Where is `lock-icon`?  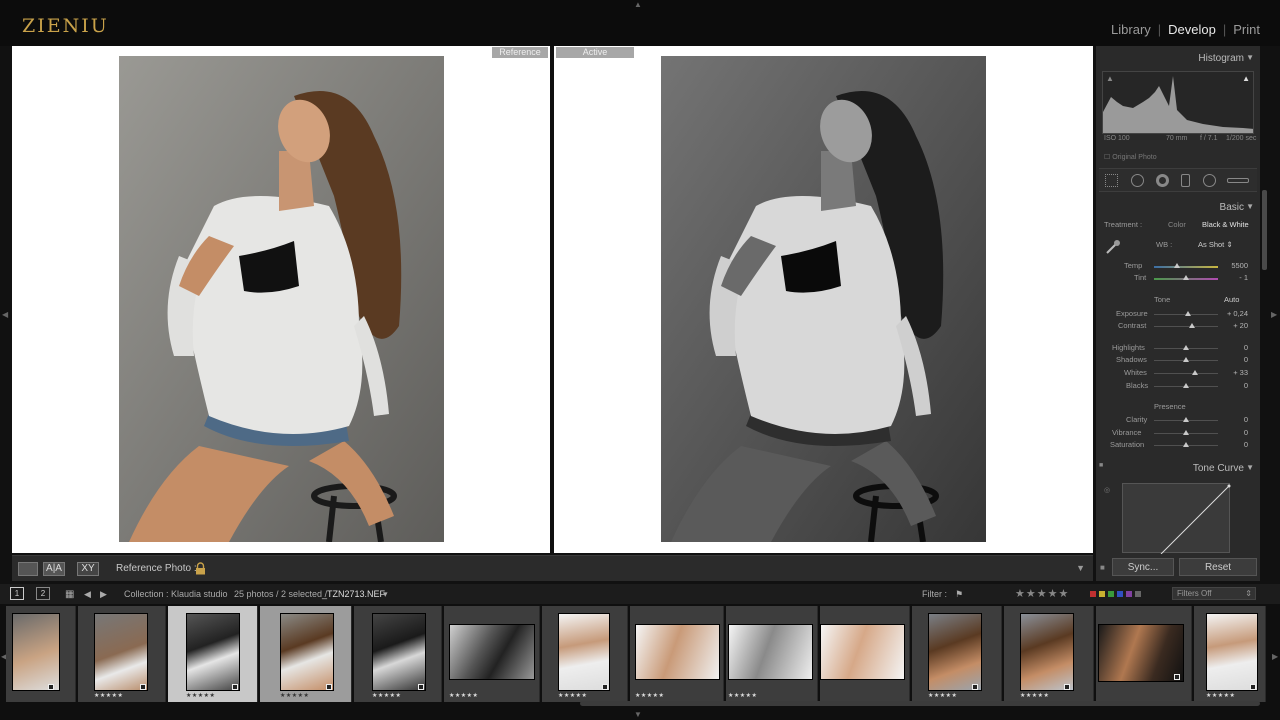
lock-icon is located at coordinates (200, 568).